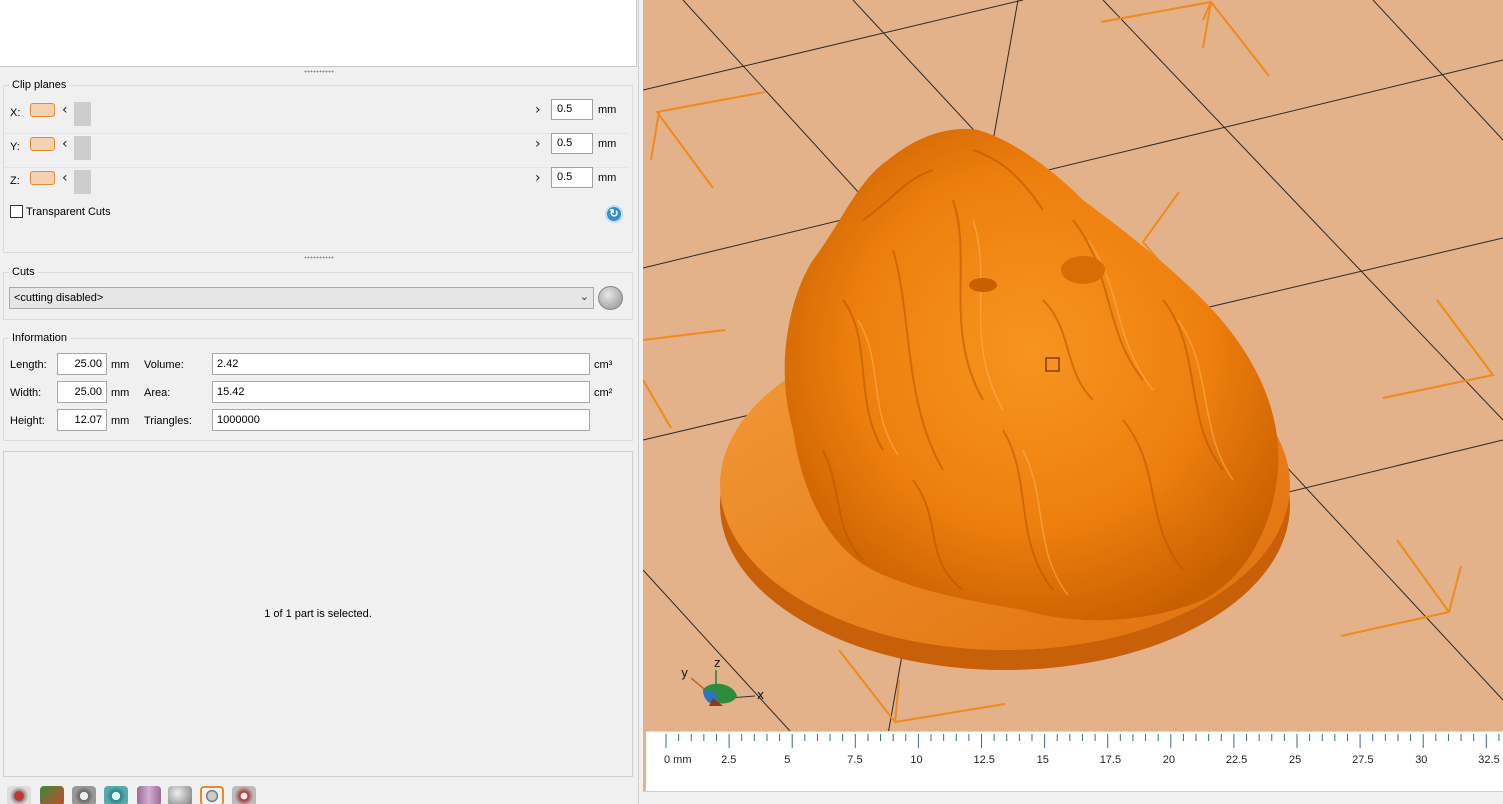  What do you see at coordinates (42, 178) in the screenshot?
I see `clip-toggle-z` at bounding box center [42, 178].